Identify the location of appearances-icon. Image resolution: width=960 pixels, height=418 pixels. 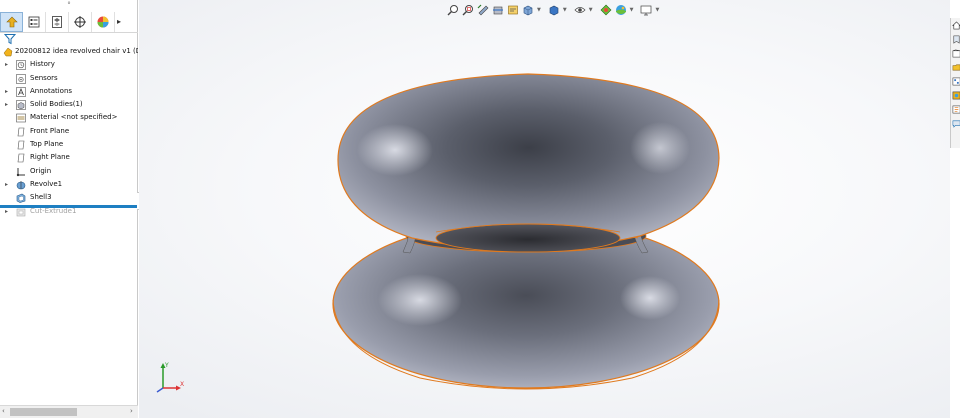
(956, 95).